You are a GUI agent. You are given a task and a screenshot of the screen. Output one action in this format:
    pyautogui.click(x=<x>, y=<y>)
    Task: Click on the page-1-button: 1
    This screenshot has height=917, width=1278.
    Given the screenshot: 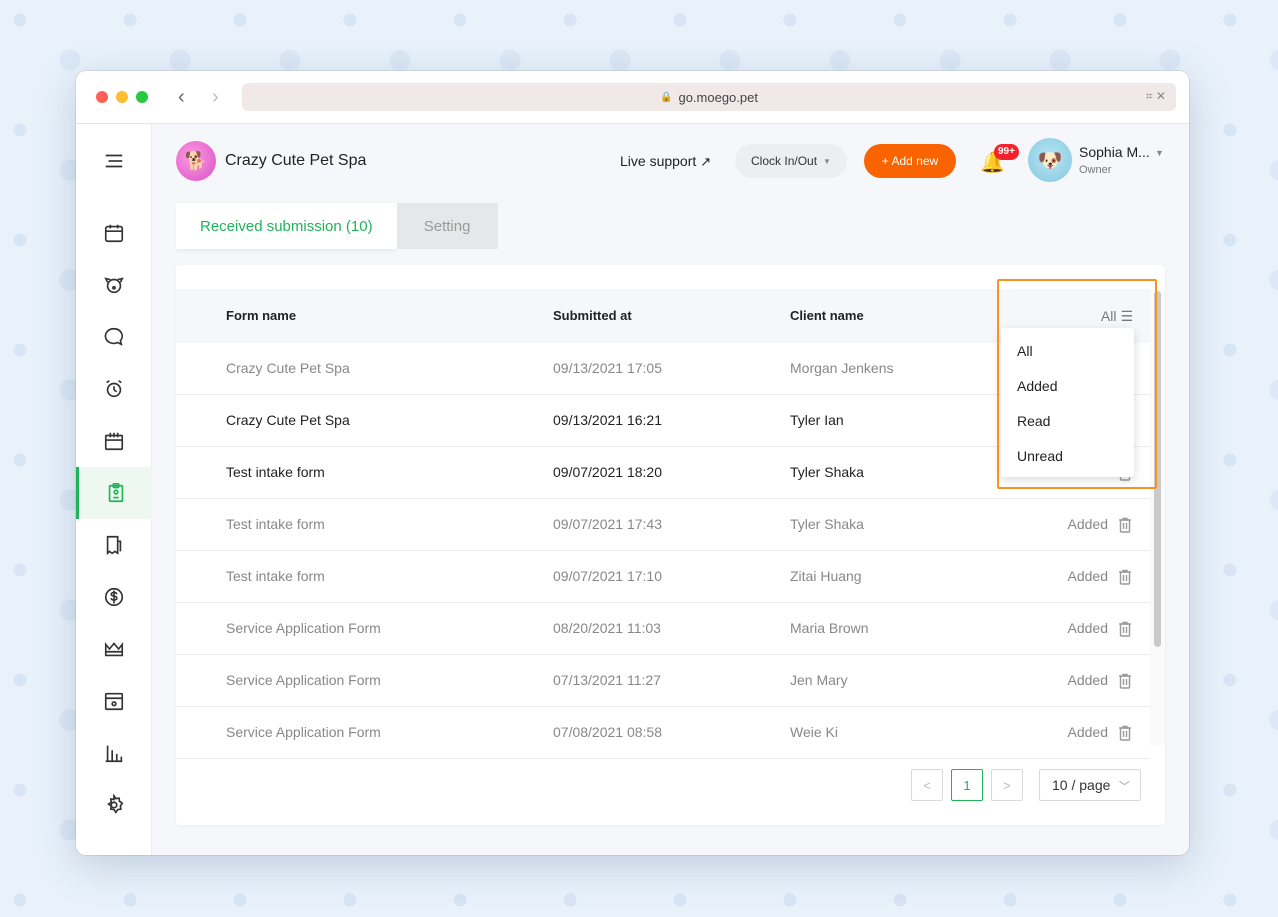 What is the action you would take?
    pyautogui.click(x=967, y=785)
    